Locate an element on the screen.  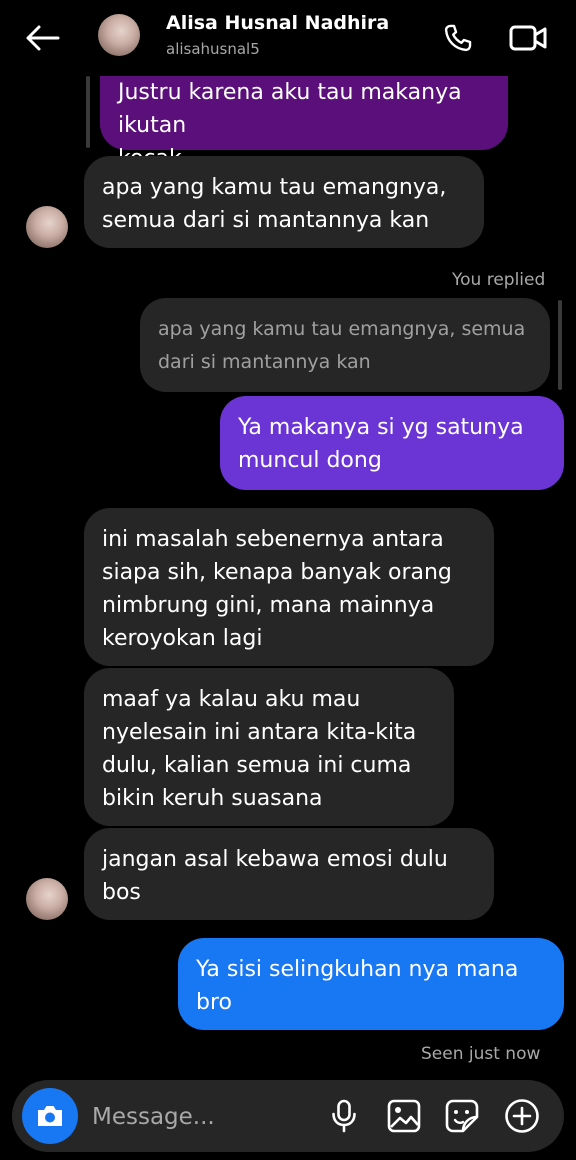
plus-circle-icon is located at coordinates (522, 1116).